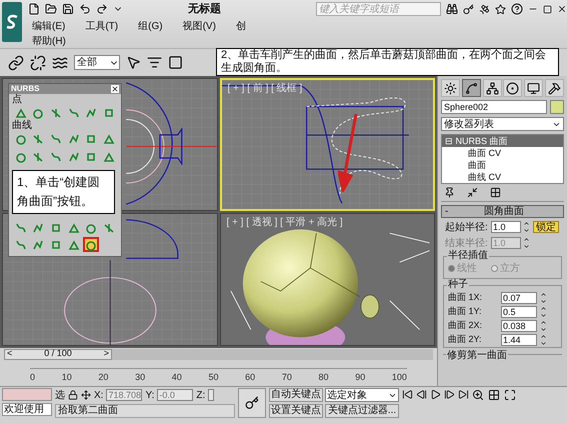 This screenshot has height=424, width=567. What do you see at coordinates (17, 99) in the screenshot?
I see `section-label: 点` at bounding box center [17, 99].